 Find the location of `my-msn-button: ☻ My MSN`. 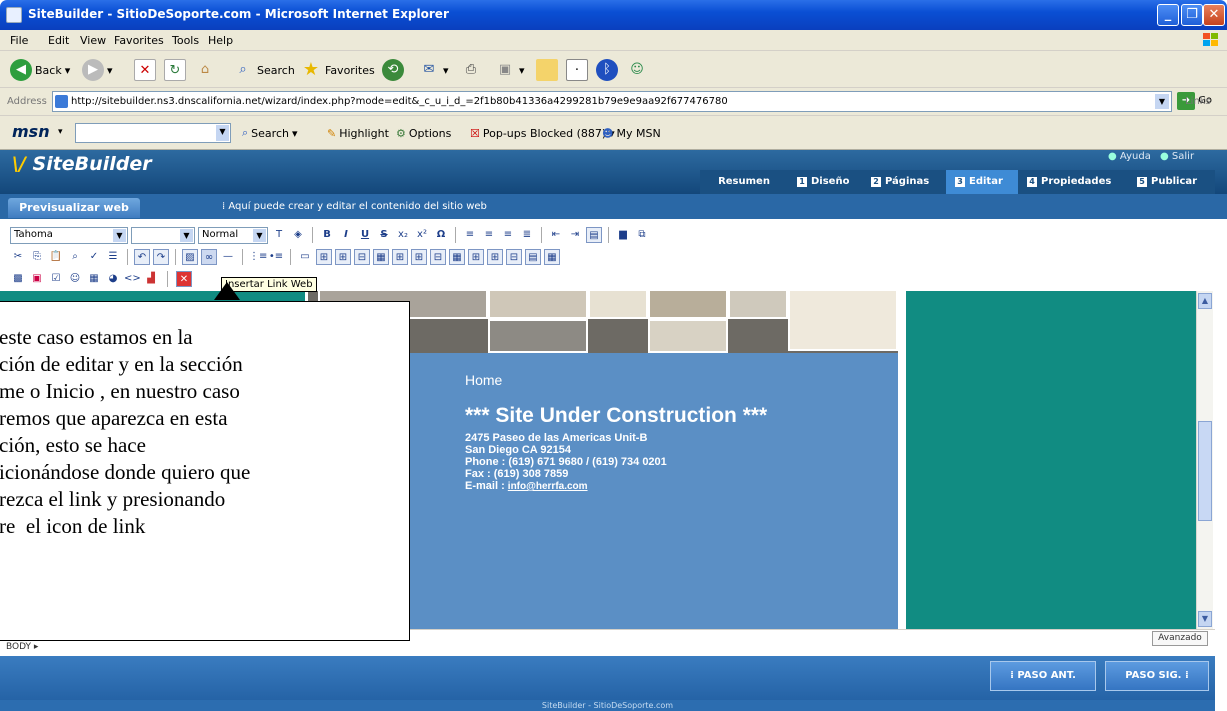

my-msn-button: ☻ My MSN is located at coordinates (631, 133).